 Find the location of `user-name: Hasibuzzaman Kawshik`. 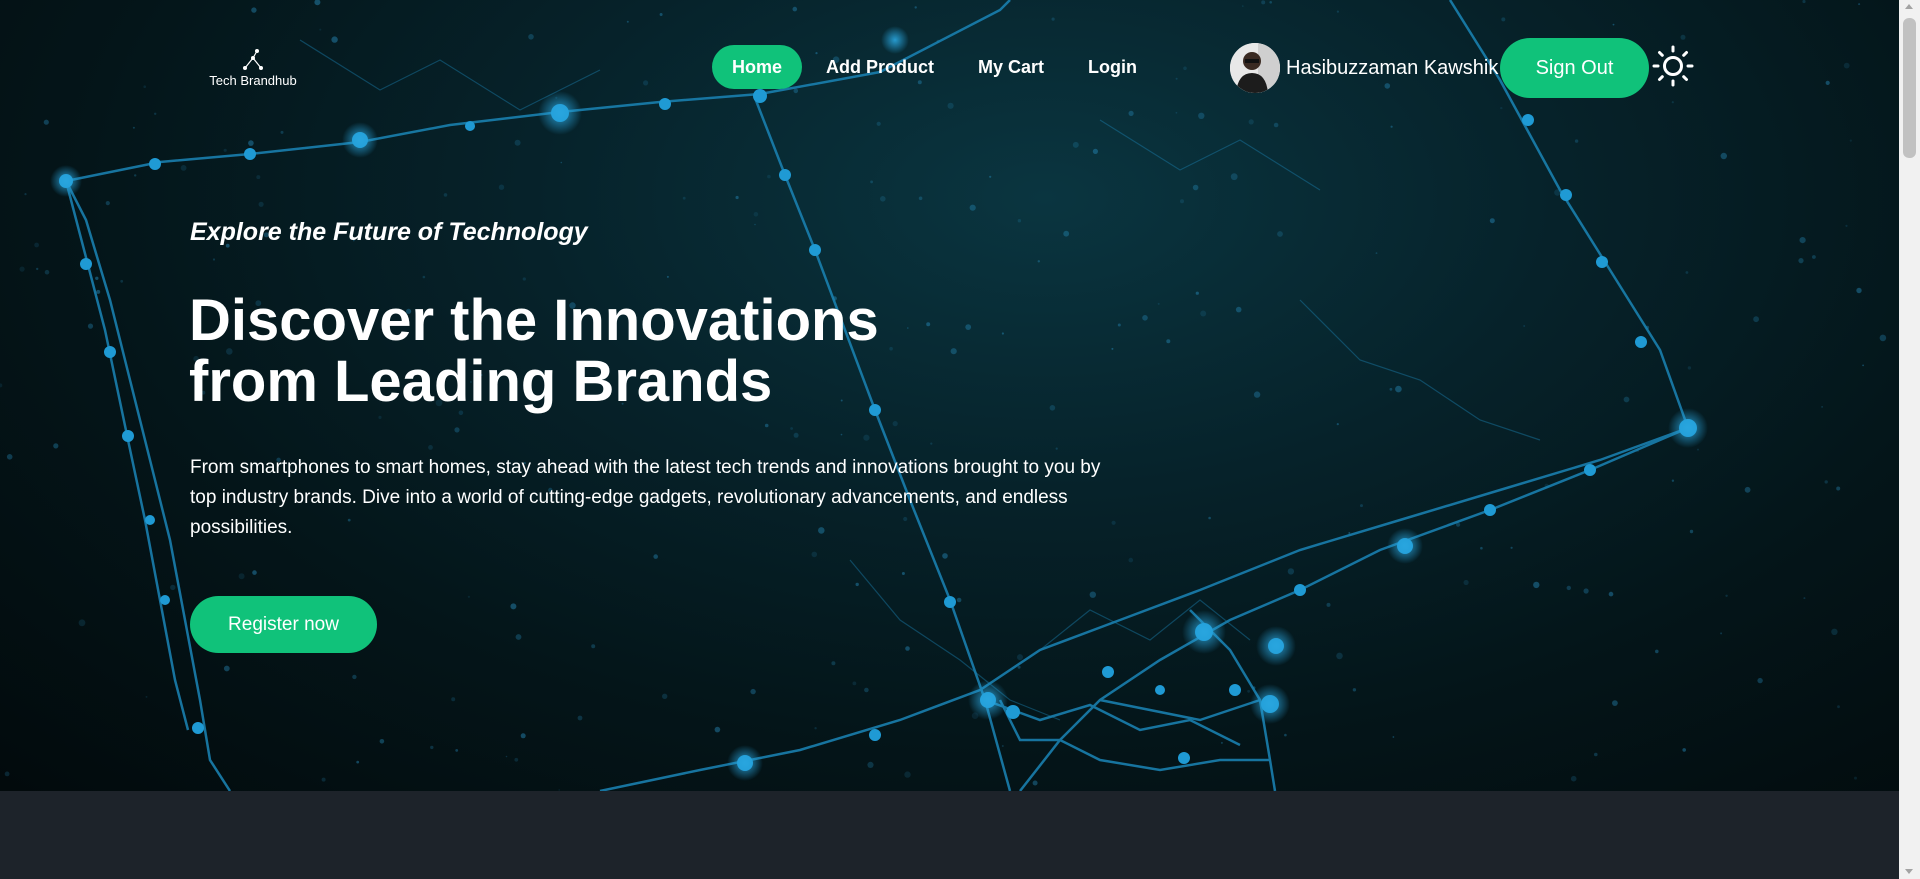

user-name: Hasibuzzaman Kawshik is located at coordinates (1392, 67).